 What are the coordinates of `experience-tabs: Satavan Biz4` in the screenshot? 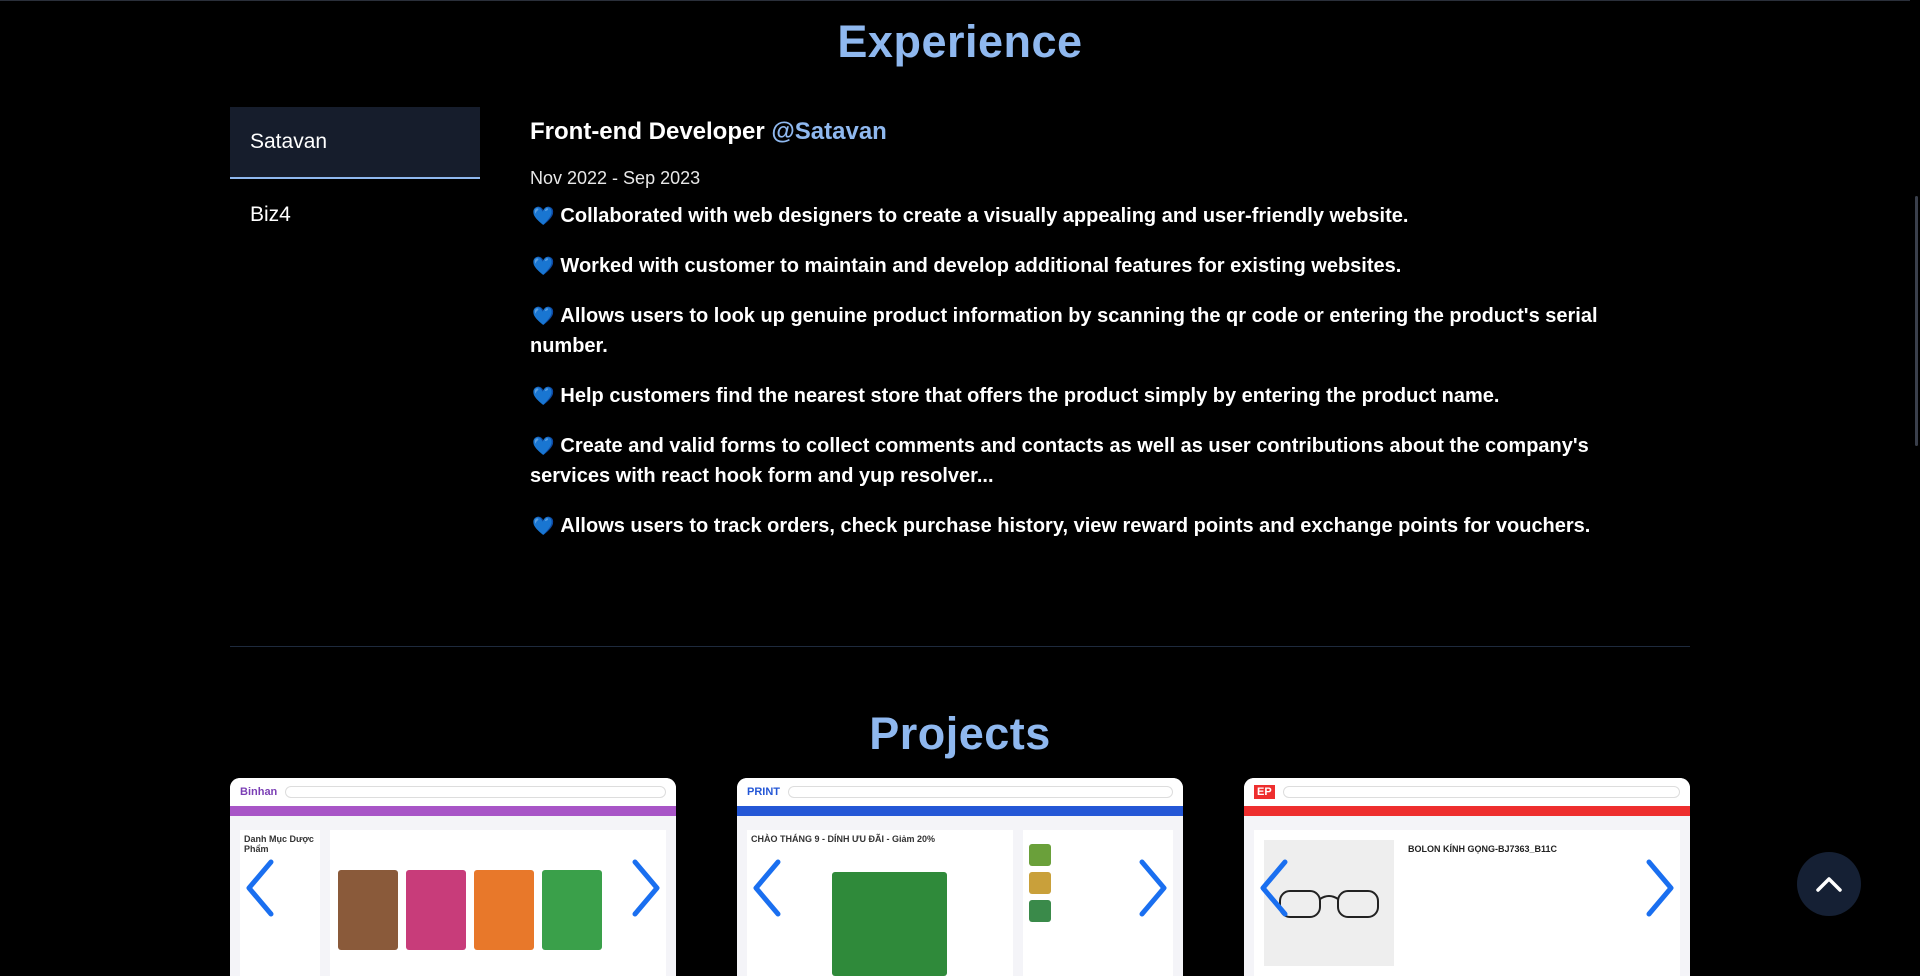 It's located at (355, 179).